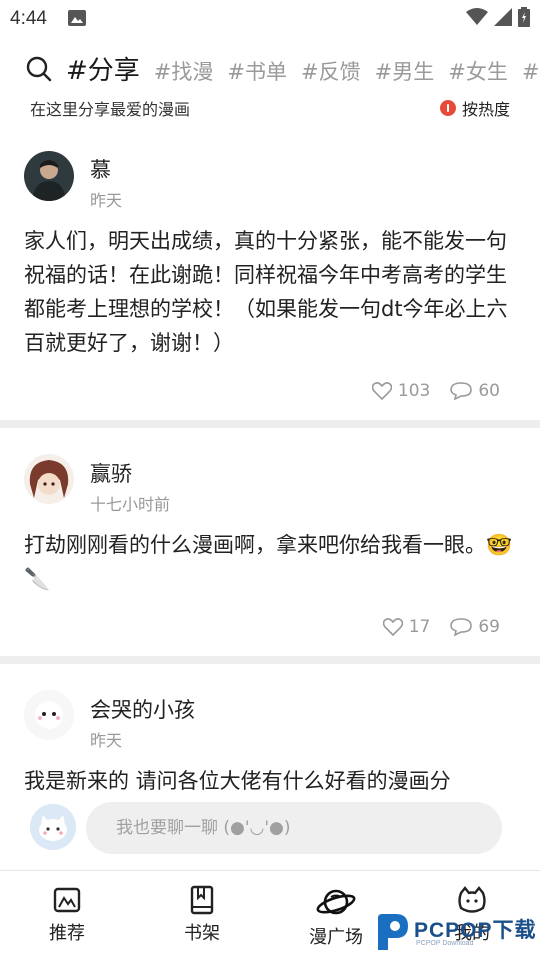 The height and width of the screenshot is (960, 540). What do you see at coordinates (478, 71) in the screenshot?
I see `tab-girls: #女生` at bounding box center [478, 71].